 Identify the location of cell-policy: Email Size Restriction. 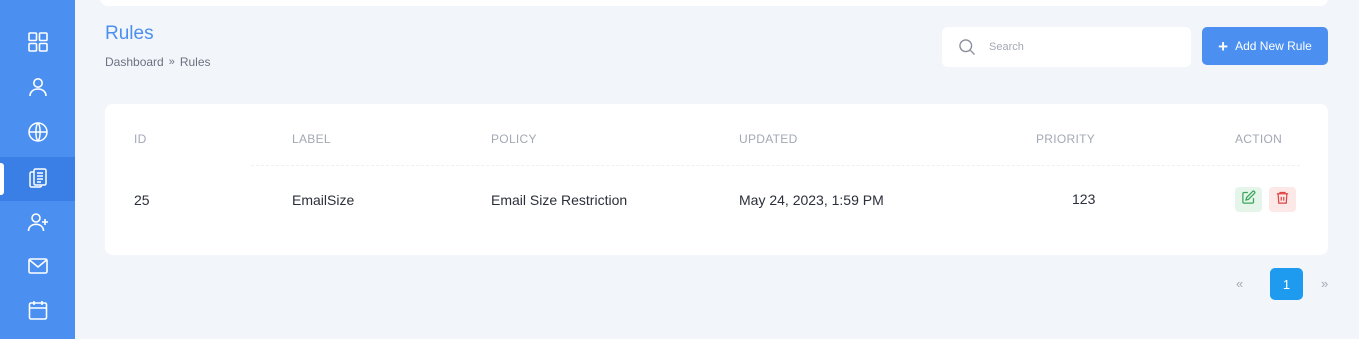
(559, 200).